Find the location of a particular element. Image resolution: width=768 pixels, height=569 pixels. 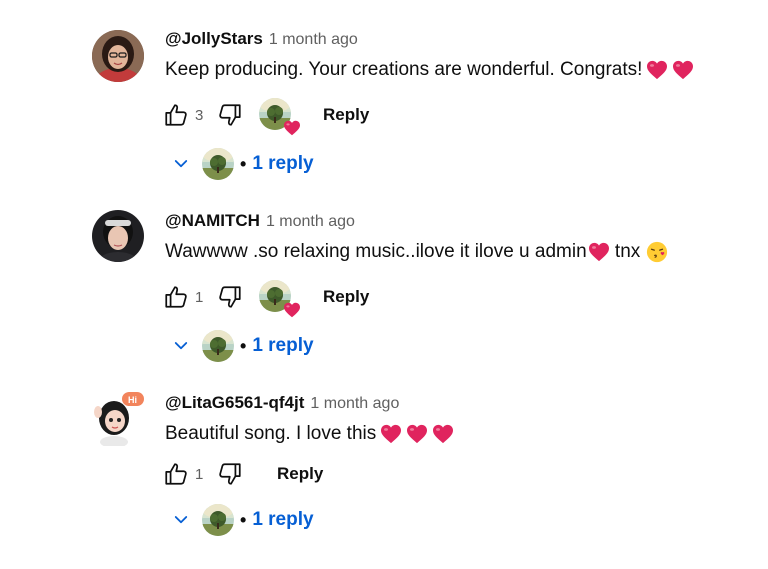

comment-actions: 3 Reply is located at coordinates (266, 115).